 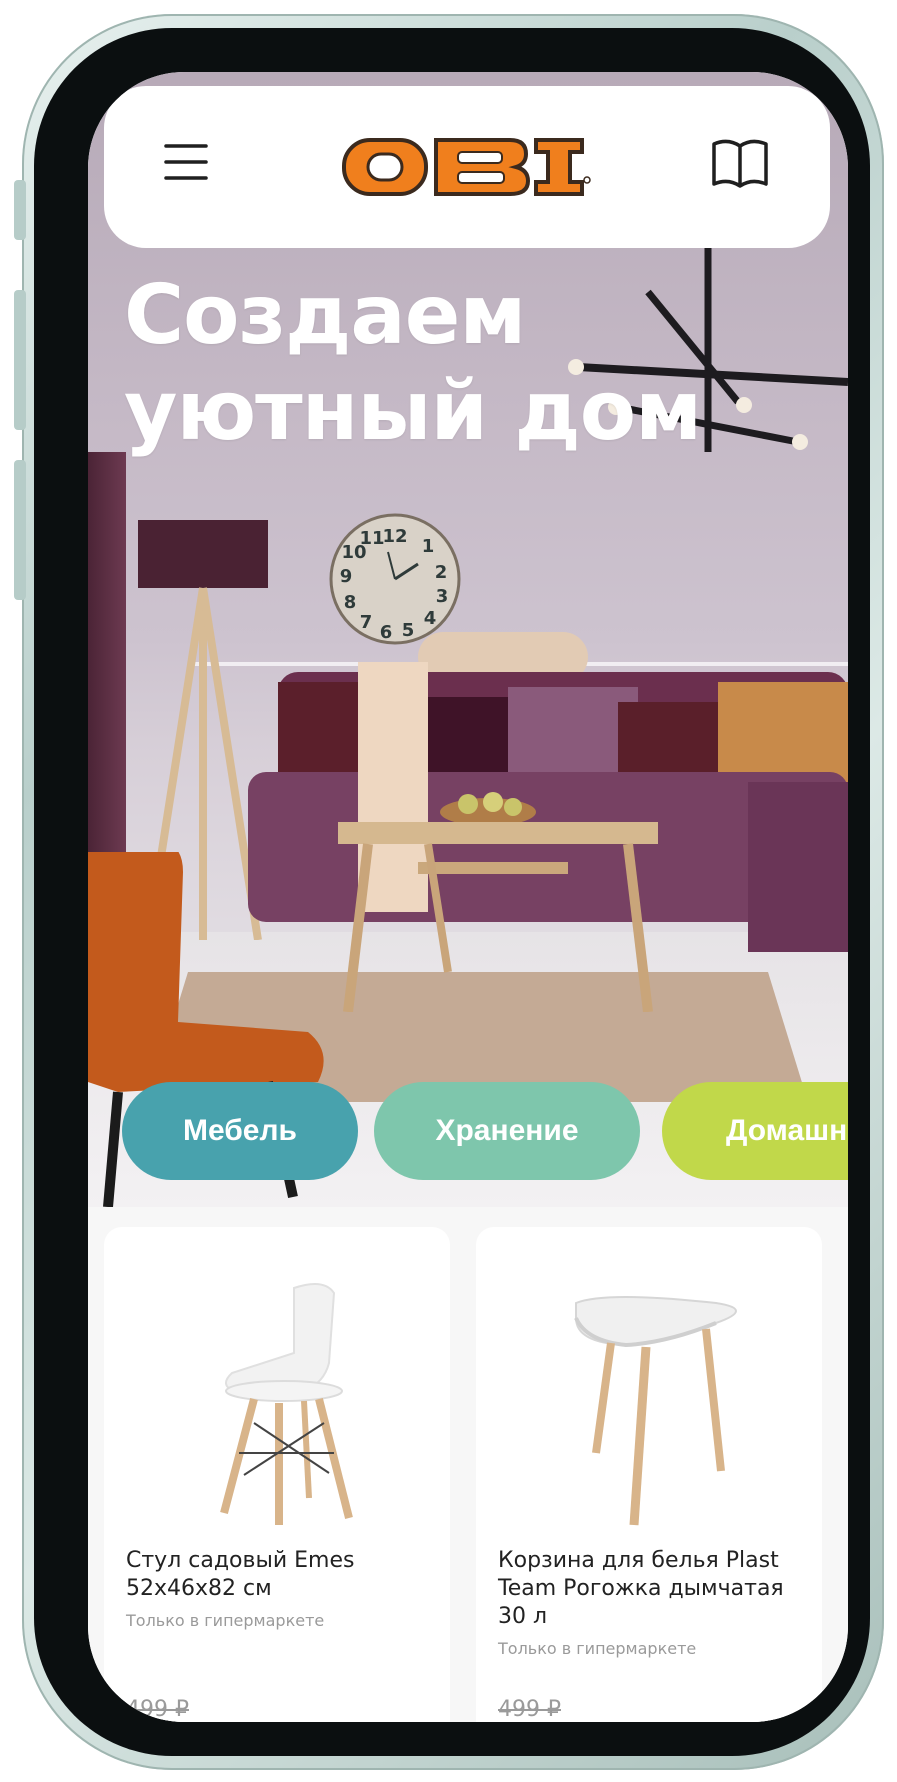 What do you see at coordinates (395, 579) in the screenshot?
I see `wall-clock-image: 12 123 4567 891011` at bounding box center [395, 579].